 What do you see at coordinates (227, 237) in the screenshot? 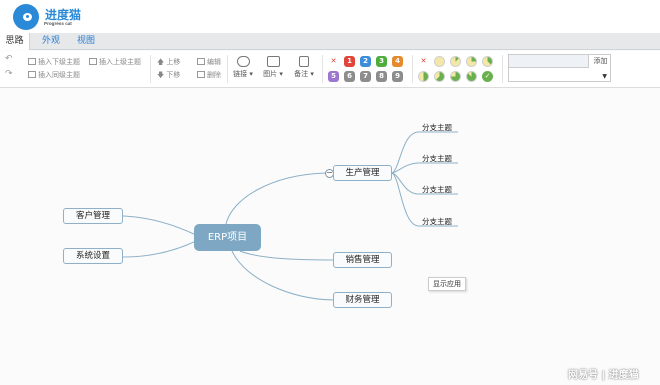
I see `root-topic: ERP项目` at bounding box center [227, 237].